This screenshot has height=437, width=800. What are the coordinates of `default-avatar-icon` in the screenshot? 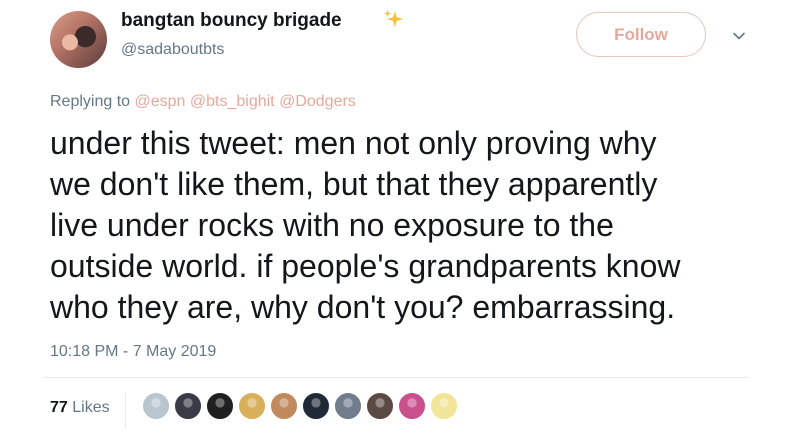 It's located at (156, 406).